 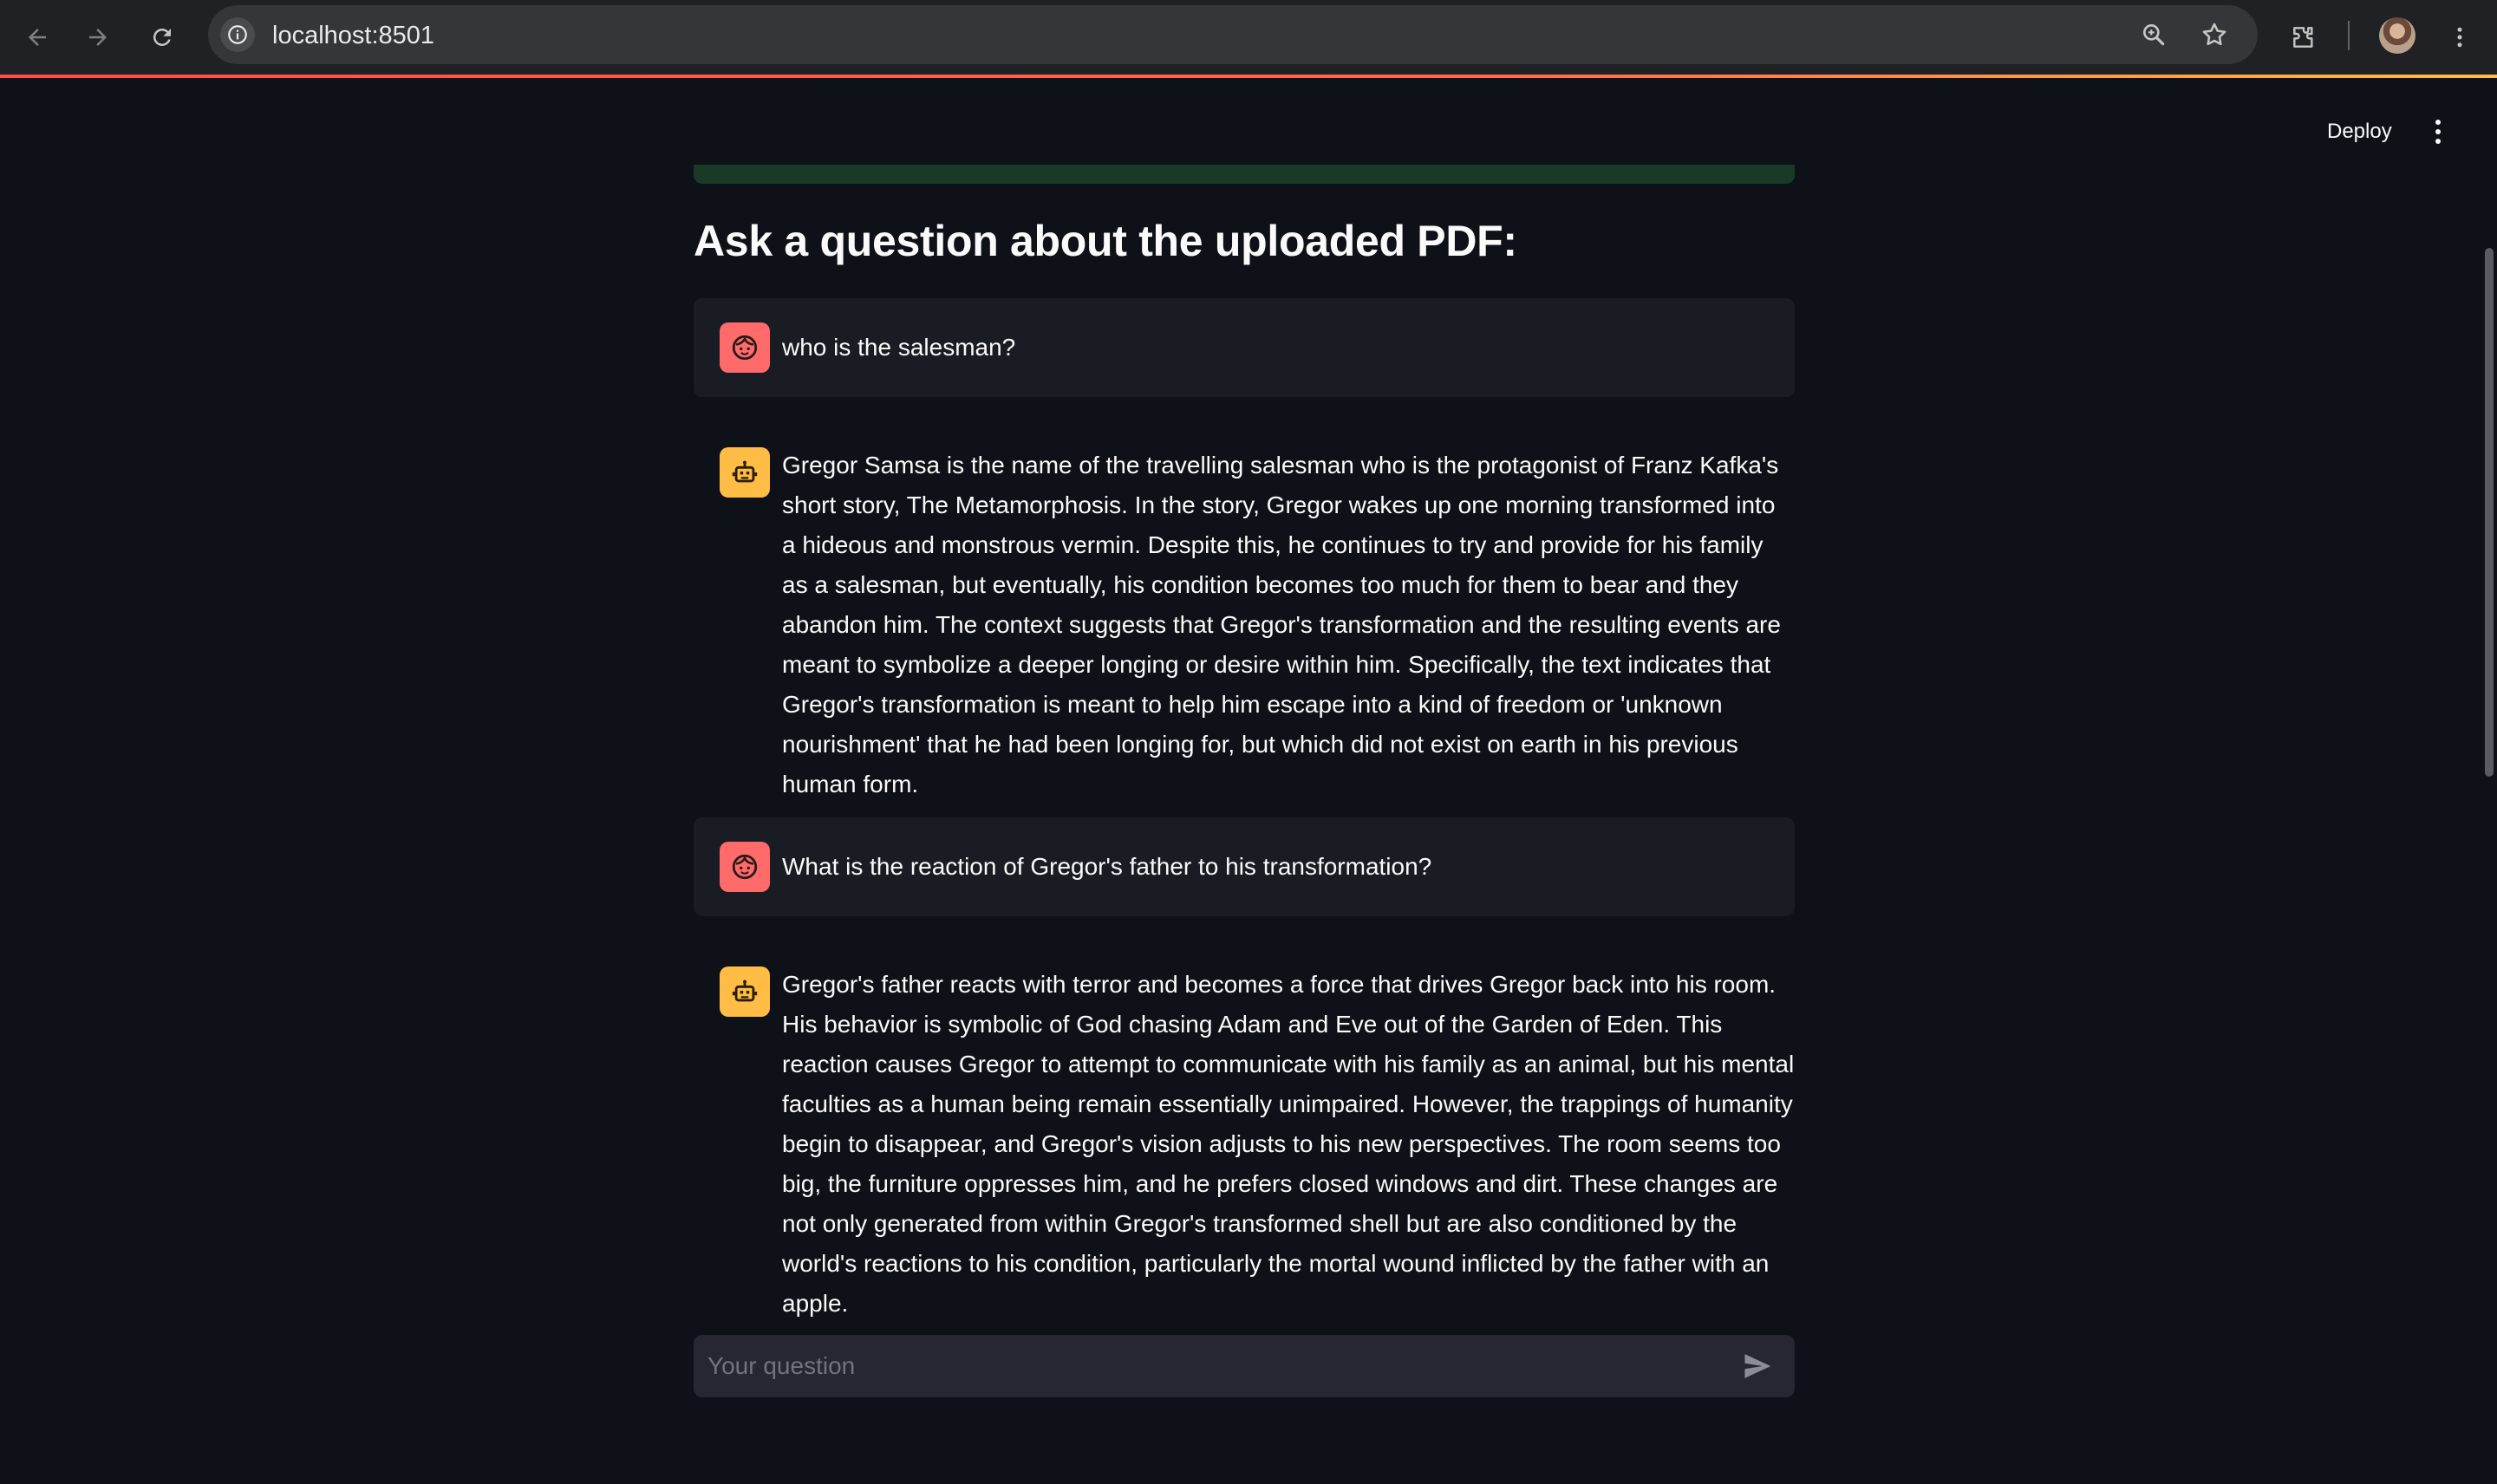 I want to click on chat-input-container, so click(x=1244, y=1366).